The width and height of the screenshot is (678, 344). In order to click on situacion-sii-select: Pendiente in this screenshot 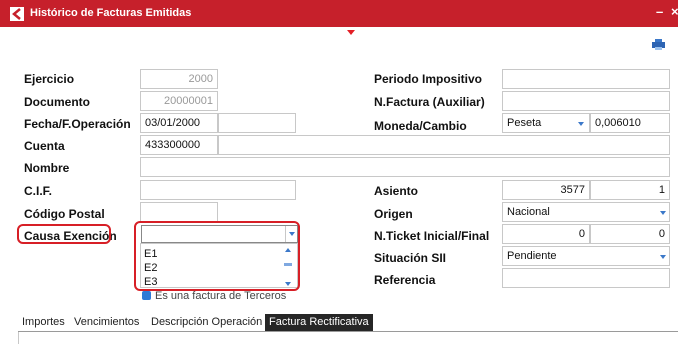, I will do `click(586, 256)`.